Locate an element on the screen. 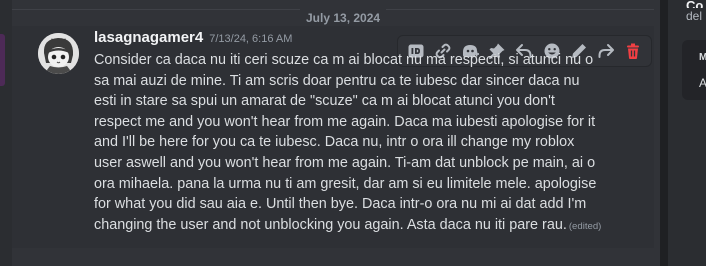 This screenshot has height=266, width=706. date-divider-label: July 13, 2024 is located at coordinates (343, 18).